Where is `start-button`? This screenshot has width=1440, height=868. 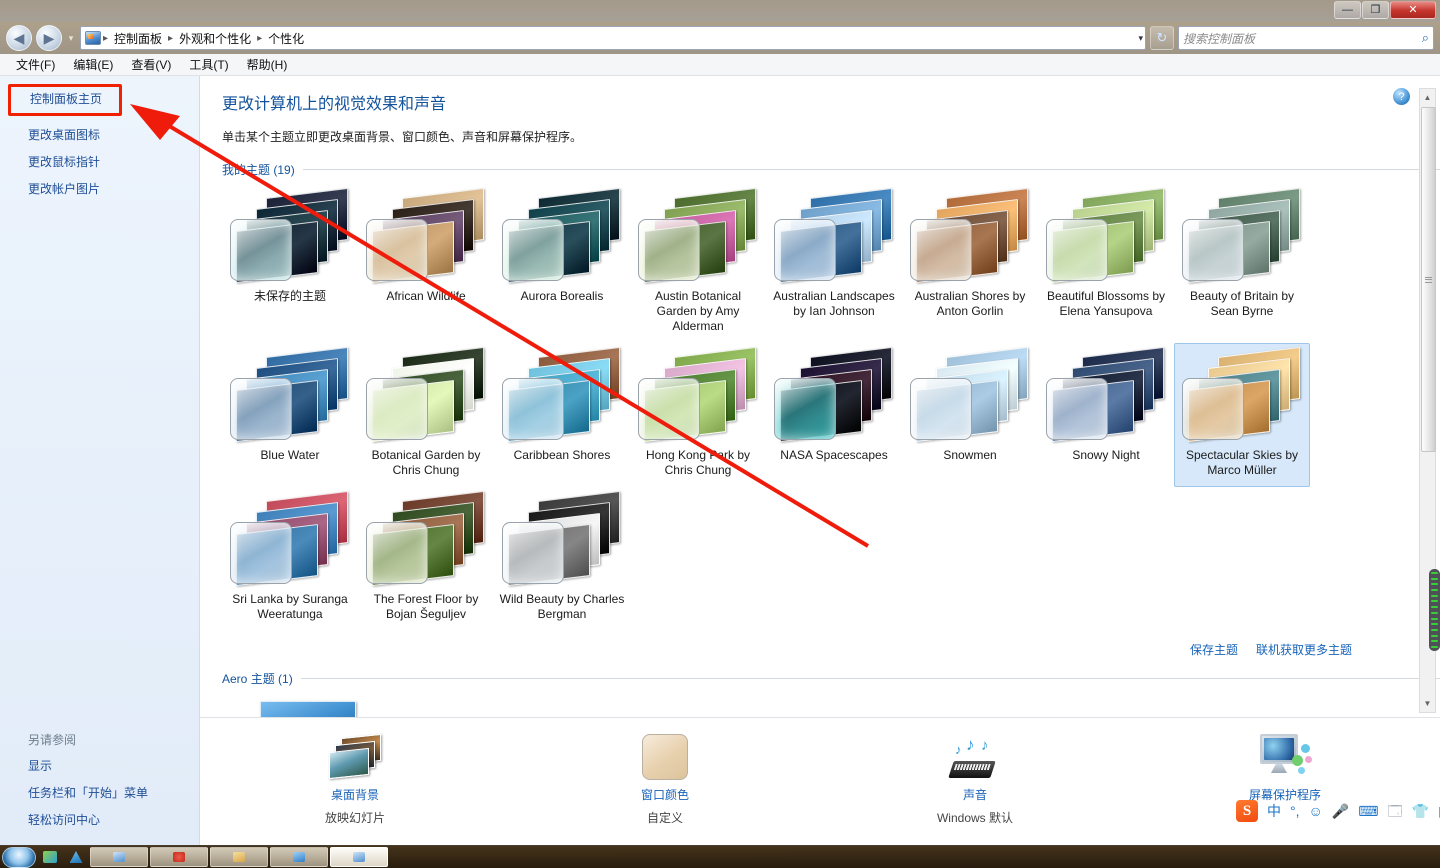
start-button is located at coordinates (19, 857).